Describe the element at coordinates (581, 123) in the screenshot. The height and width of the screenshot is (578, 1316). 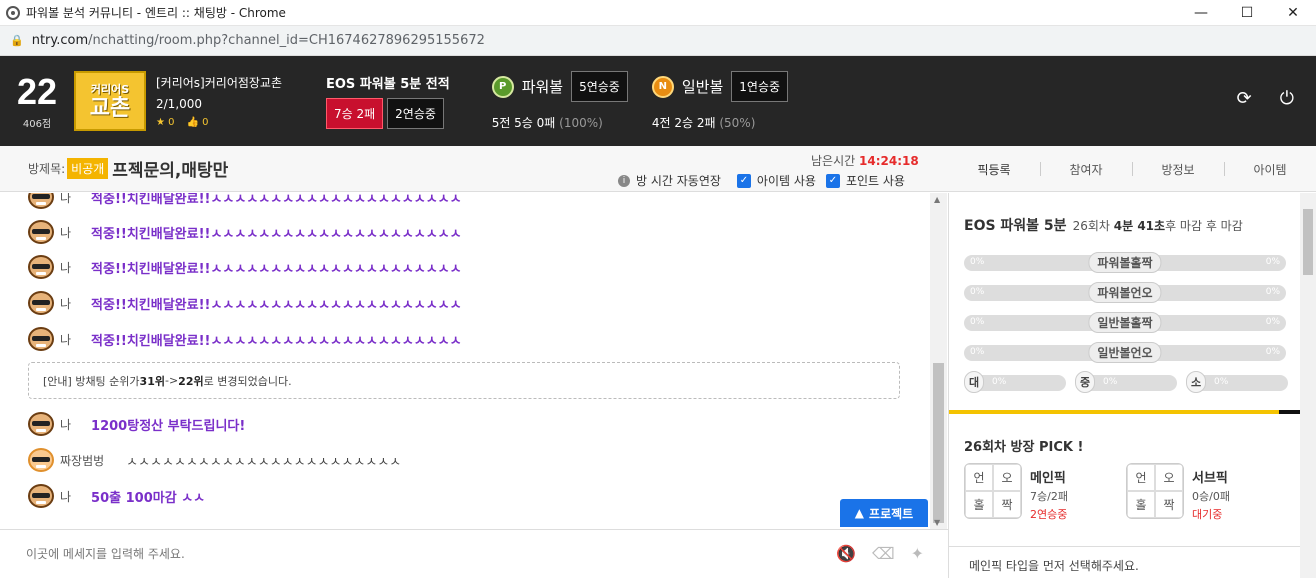
I see `powerball-rate: (100%)` at that location.